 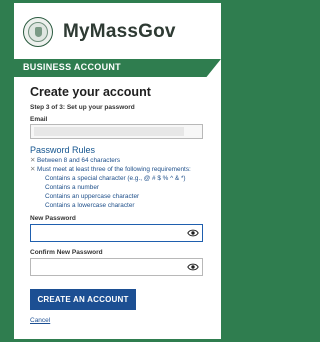 I want to click on business-account-banner: BUSINESS ACCOUNT, so click(x=117, y=68).